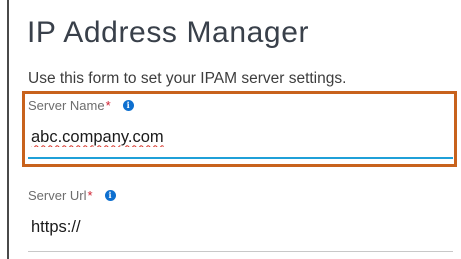 Image resolution: width=461 pixels, height=259 pixels. Describe the element at coordinates (240, 227) in the screenshot. I see `server-url-input` at that location.